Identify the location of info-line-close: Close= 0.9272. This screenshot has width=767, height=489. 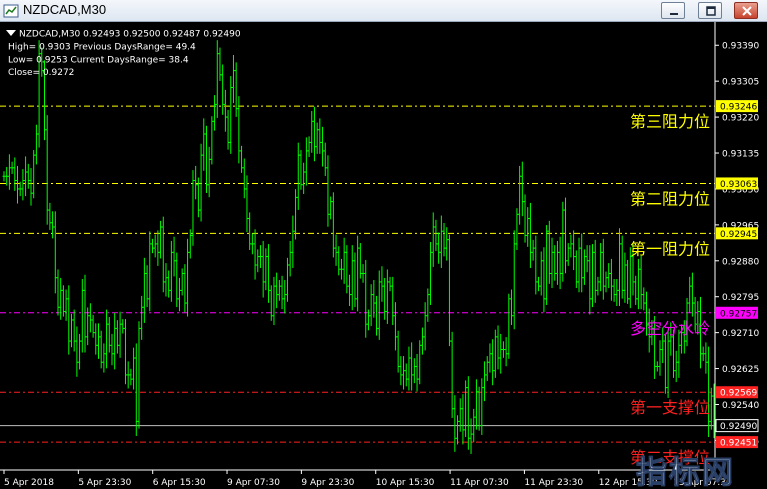
(41, 73).